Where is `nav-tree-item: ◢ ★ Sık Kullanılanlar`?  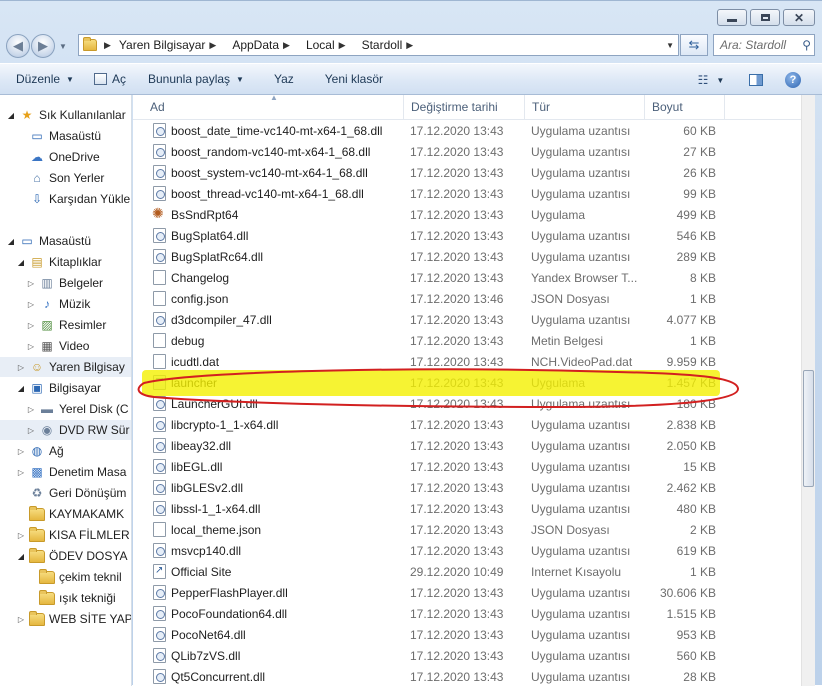
nav-tree-item: ◢ ★ Sık Kullanılanlar is located at coordinates (65, 115).